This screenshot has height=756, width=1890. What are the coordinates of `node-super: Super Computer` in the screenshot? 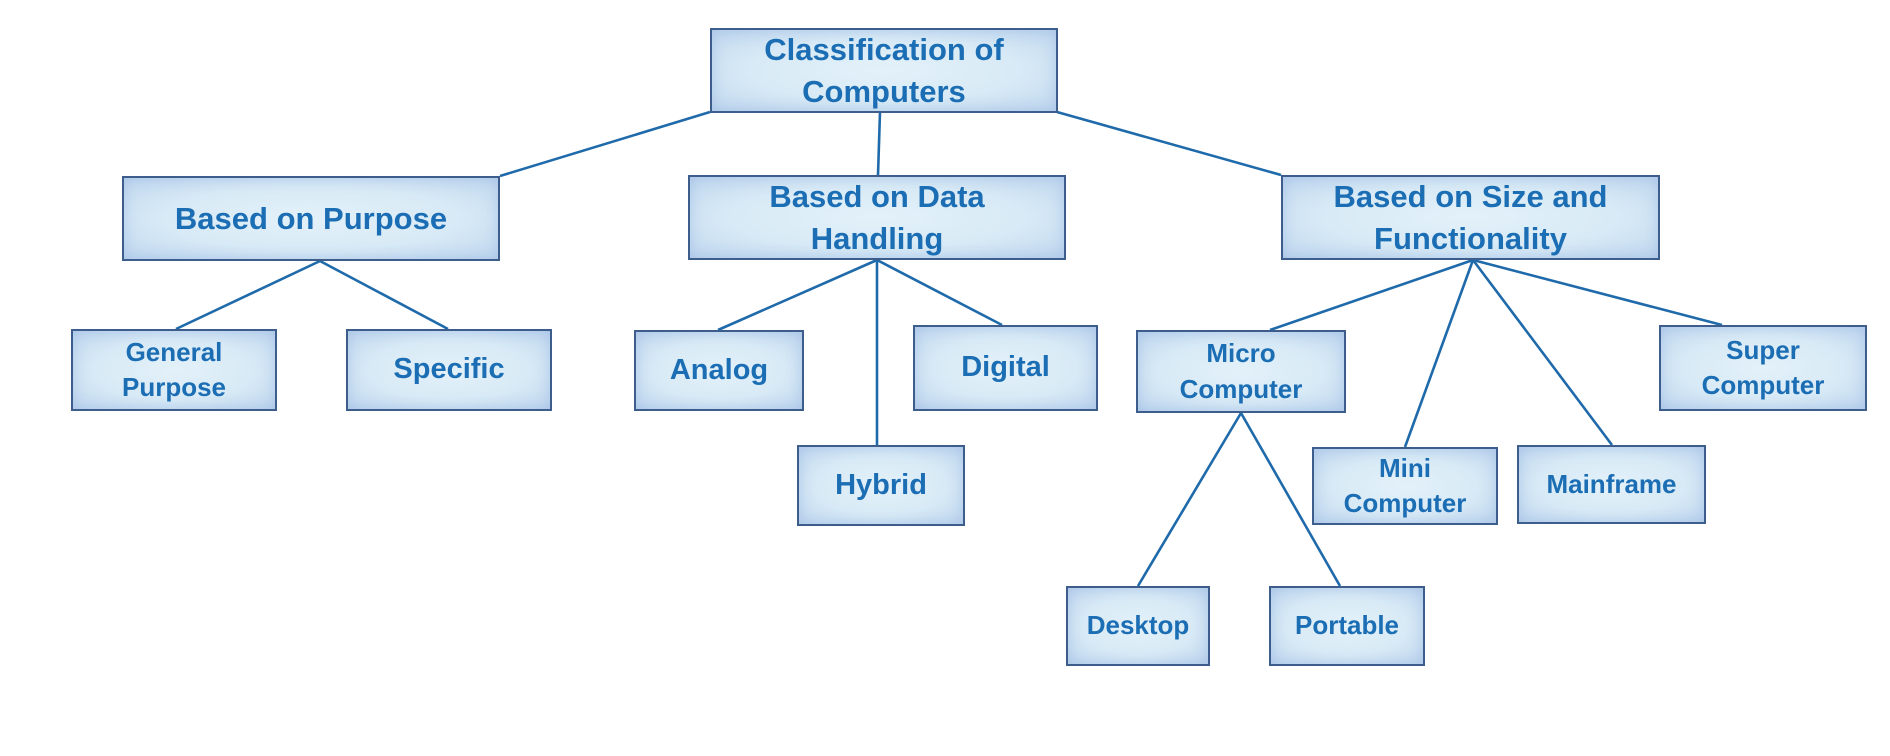 It's located at (1763, 368).